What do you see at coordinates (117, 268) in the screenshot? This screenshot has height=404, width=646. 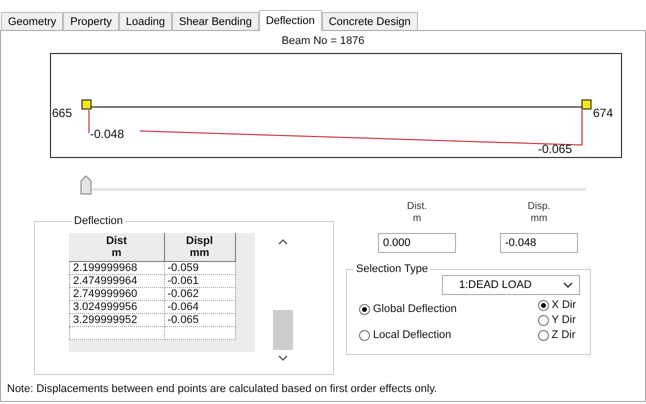 I see `table-cell: 2.199999968` at bounding box center [117, 268].